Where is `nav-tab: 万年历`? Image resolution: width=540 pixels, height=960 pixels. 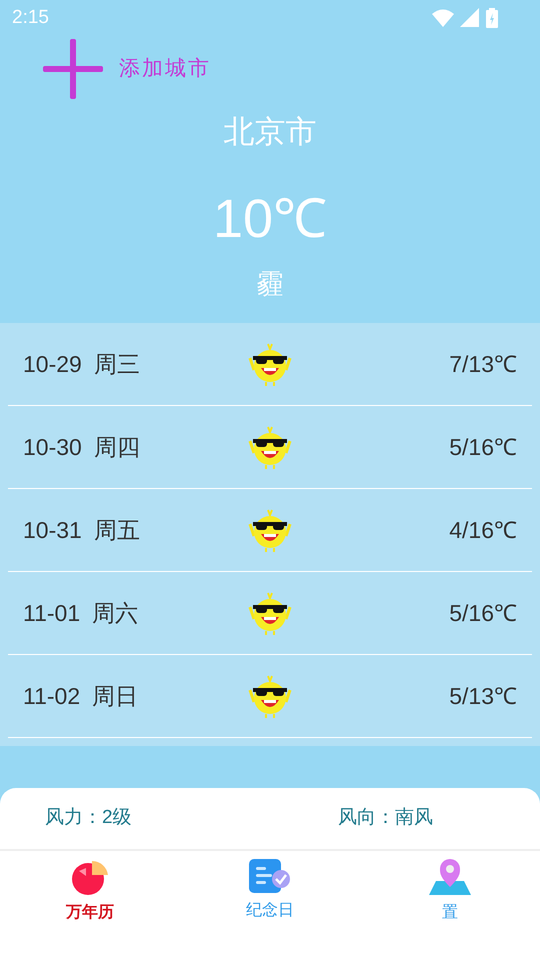 nav-tab: 万年历 is located at coordinates (90, 905).